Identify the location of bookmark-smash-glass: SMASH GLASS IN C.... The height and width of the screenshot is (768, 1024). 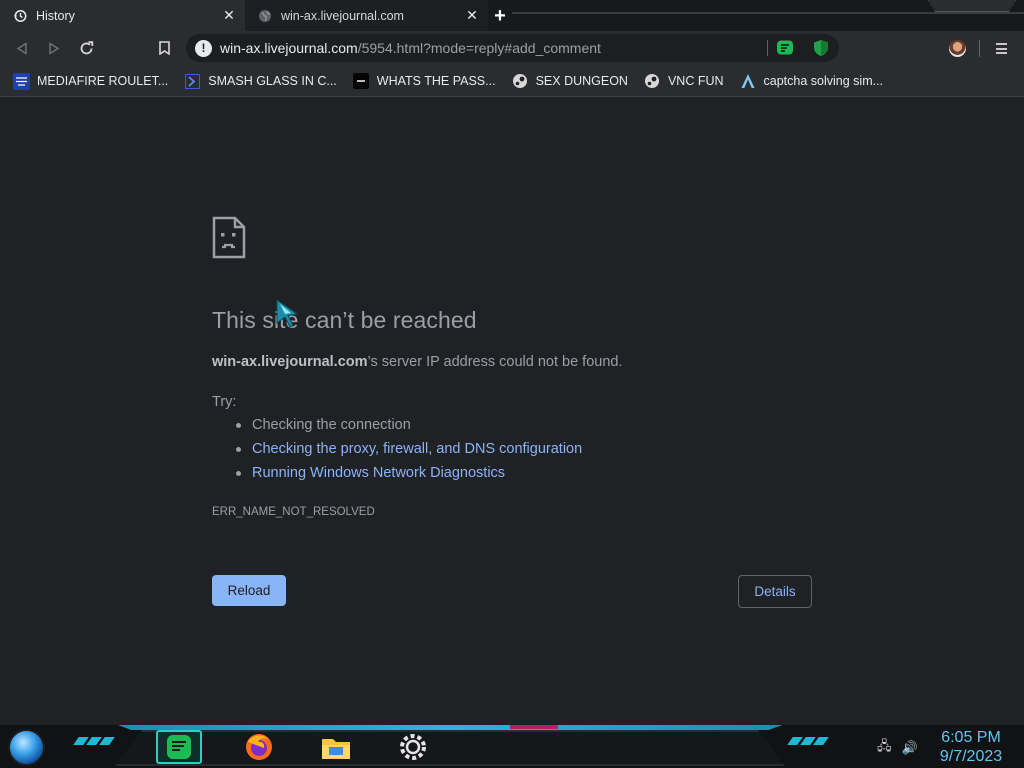
(260, 81).